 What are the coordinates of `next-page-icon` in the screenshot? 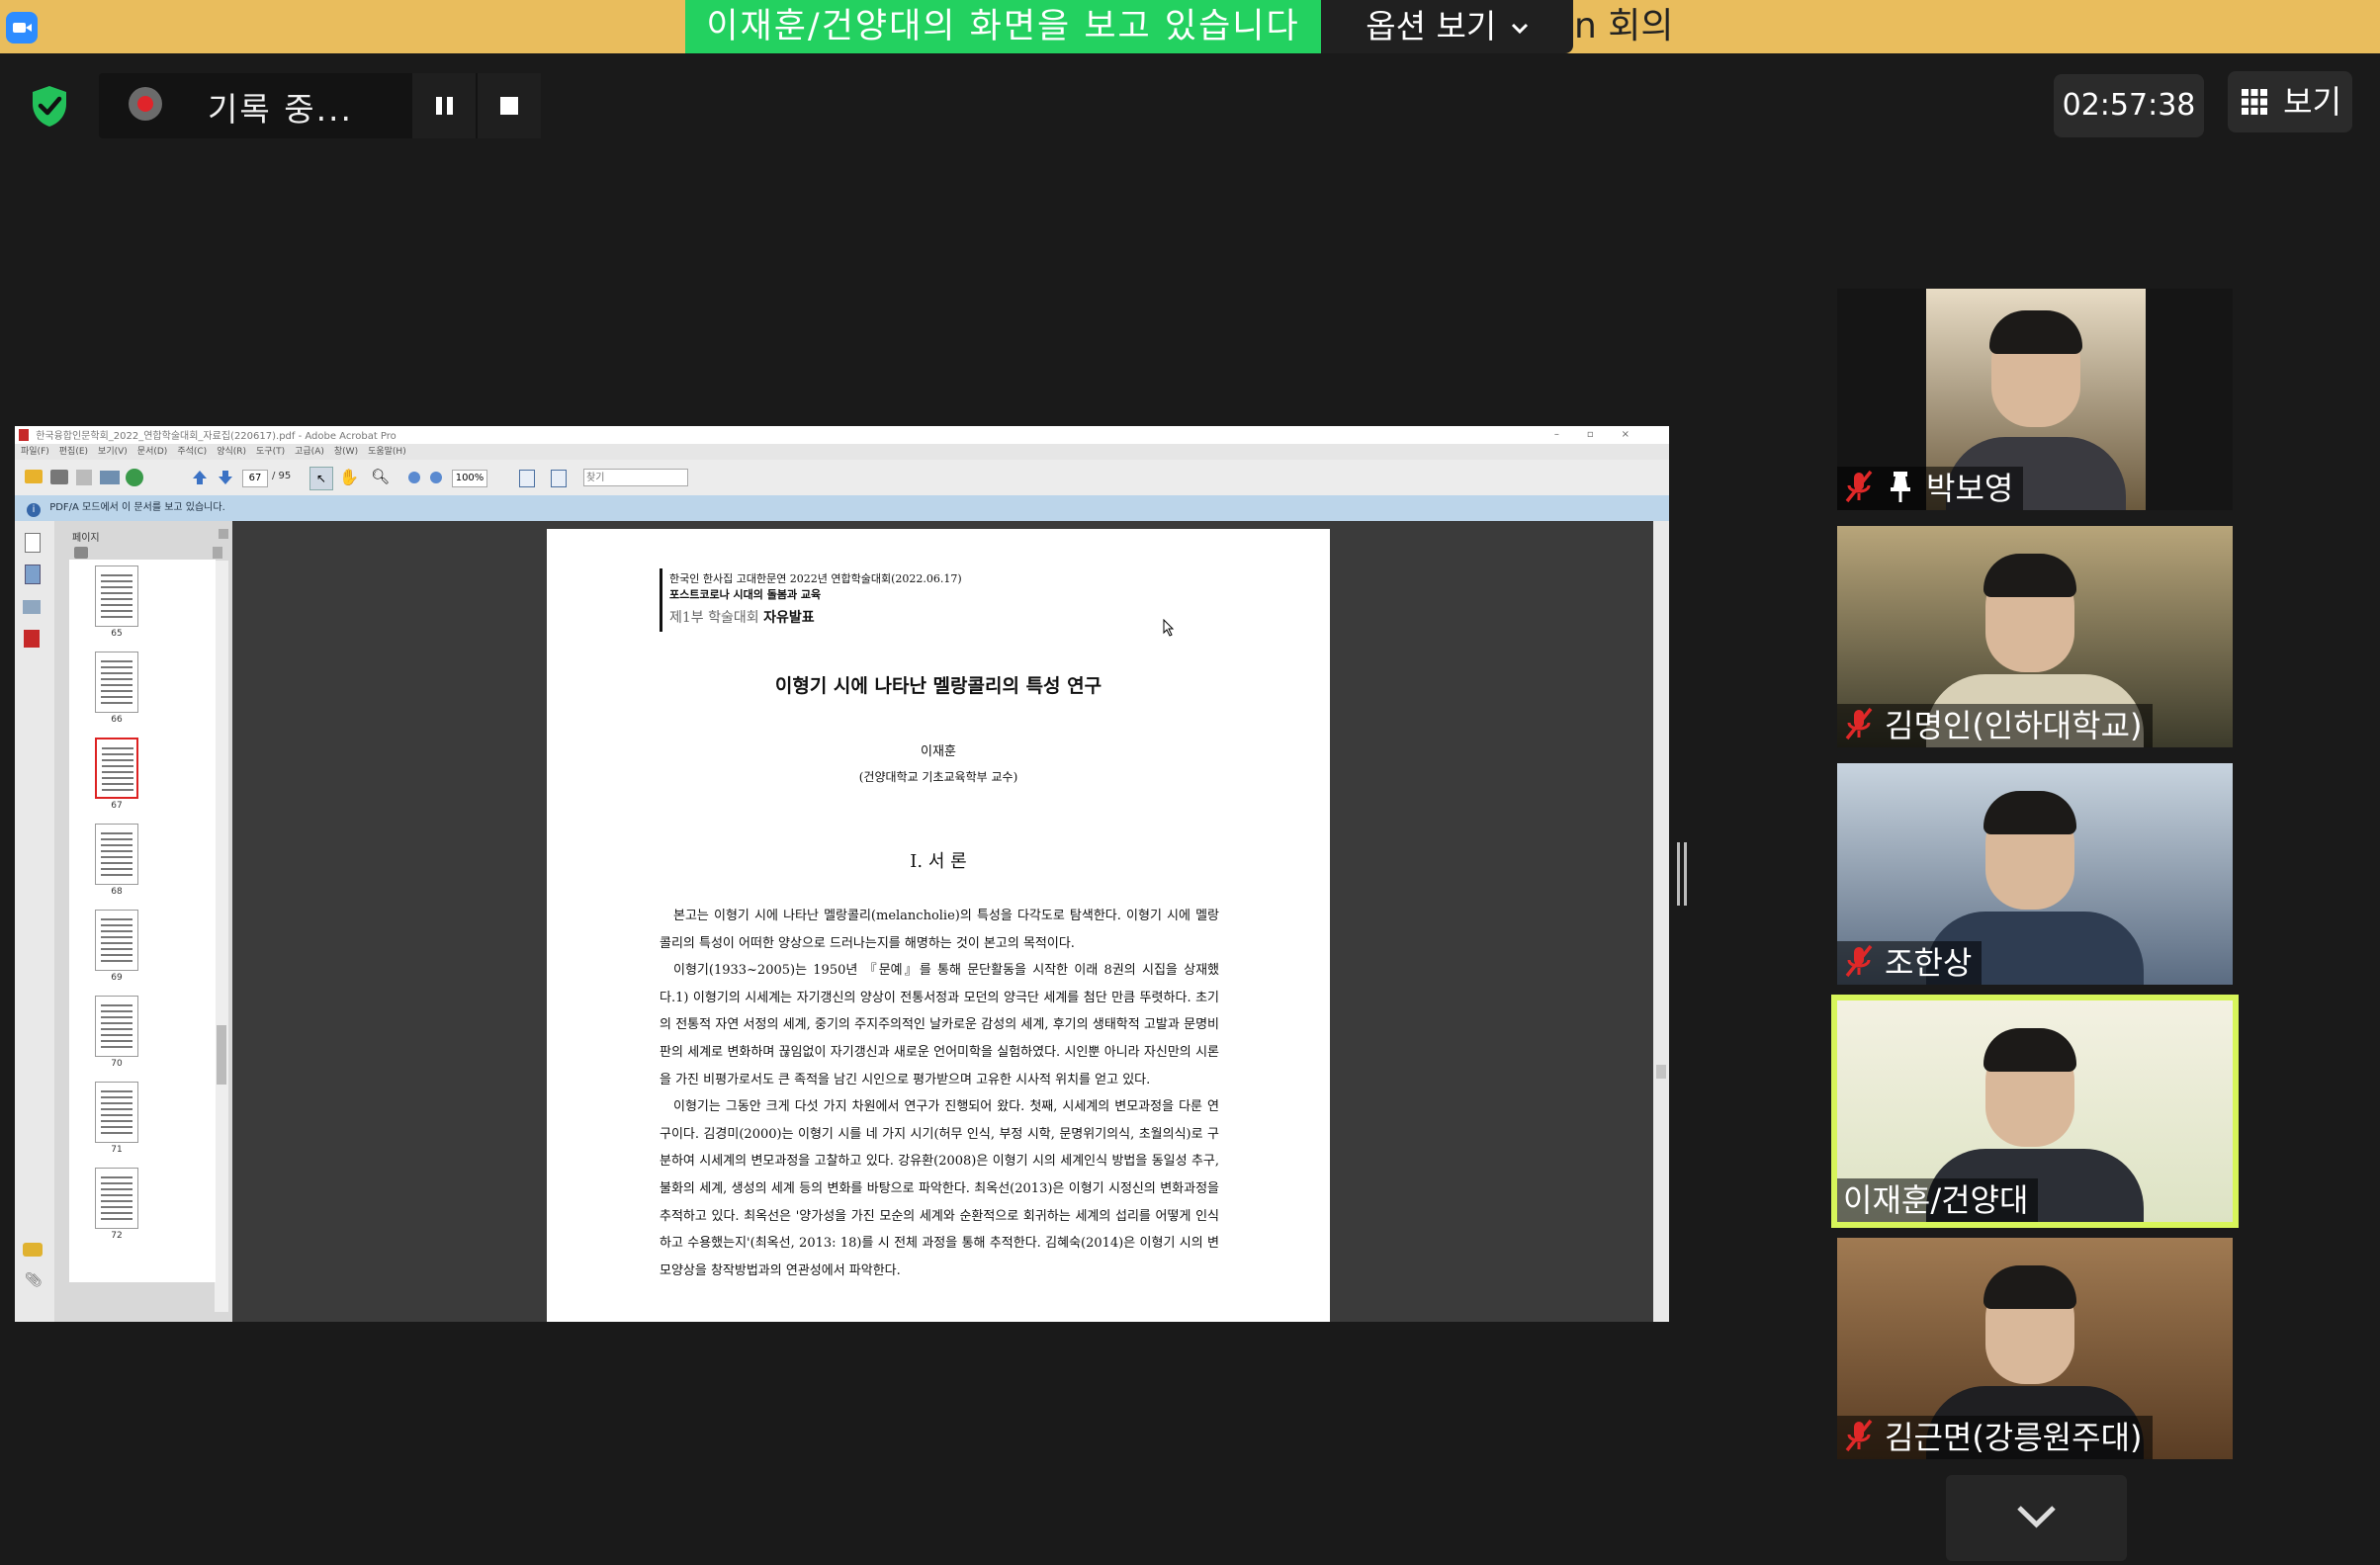 It's located at (225, 478).